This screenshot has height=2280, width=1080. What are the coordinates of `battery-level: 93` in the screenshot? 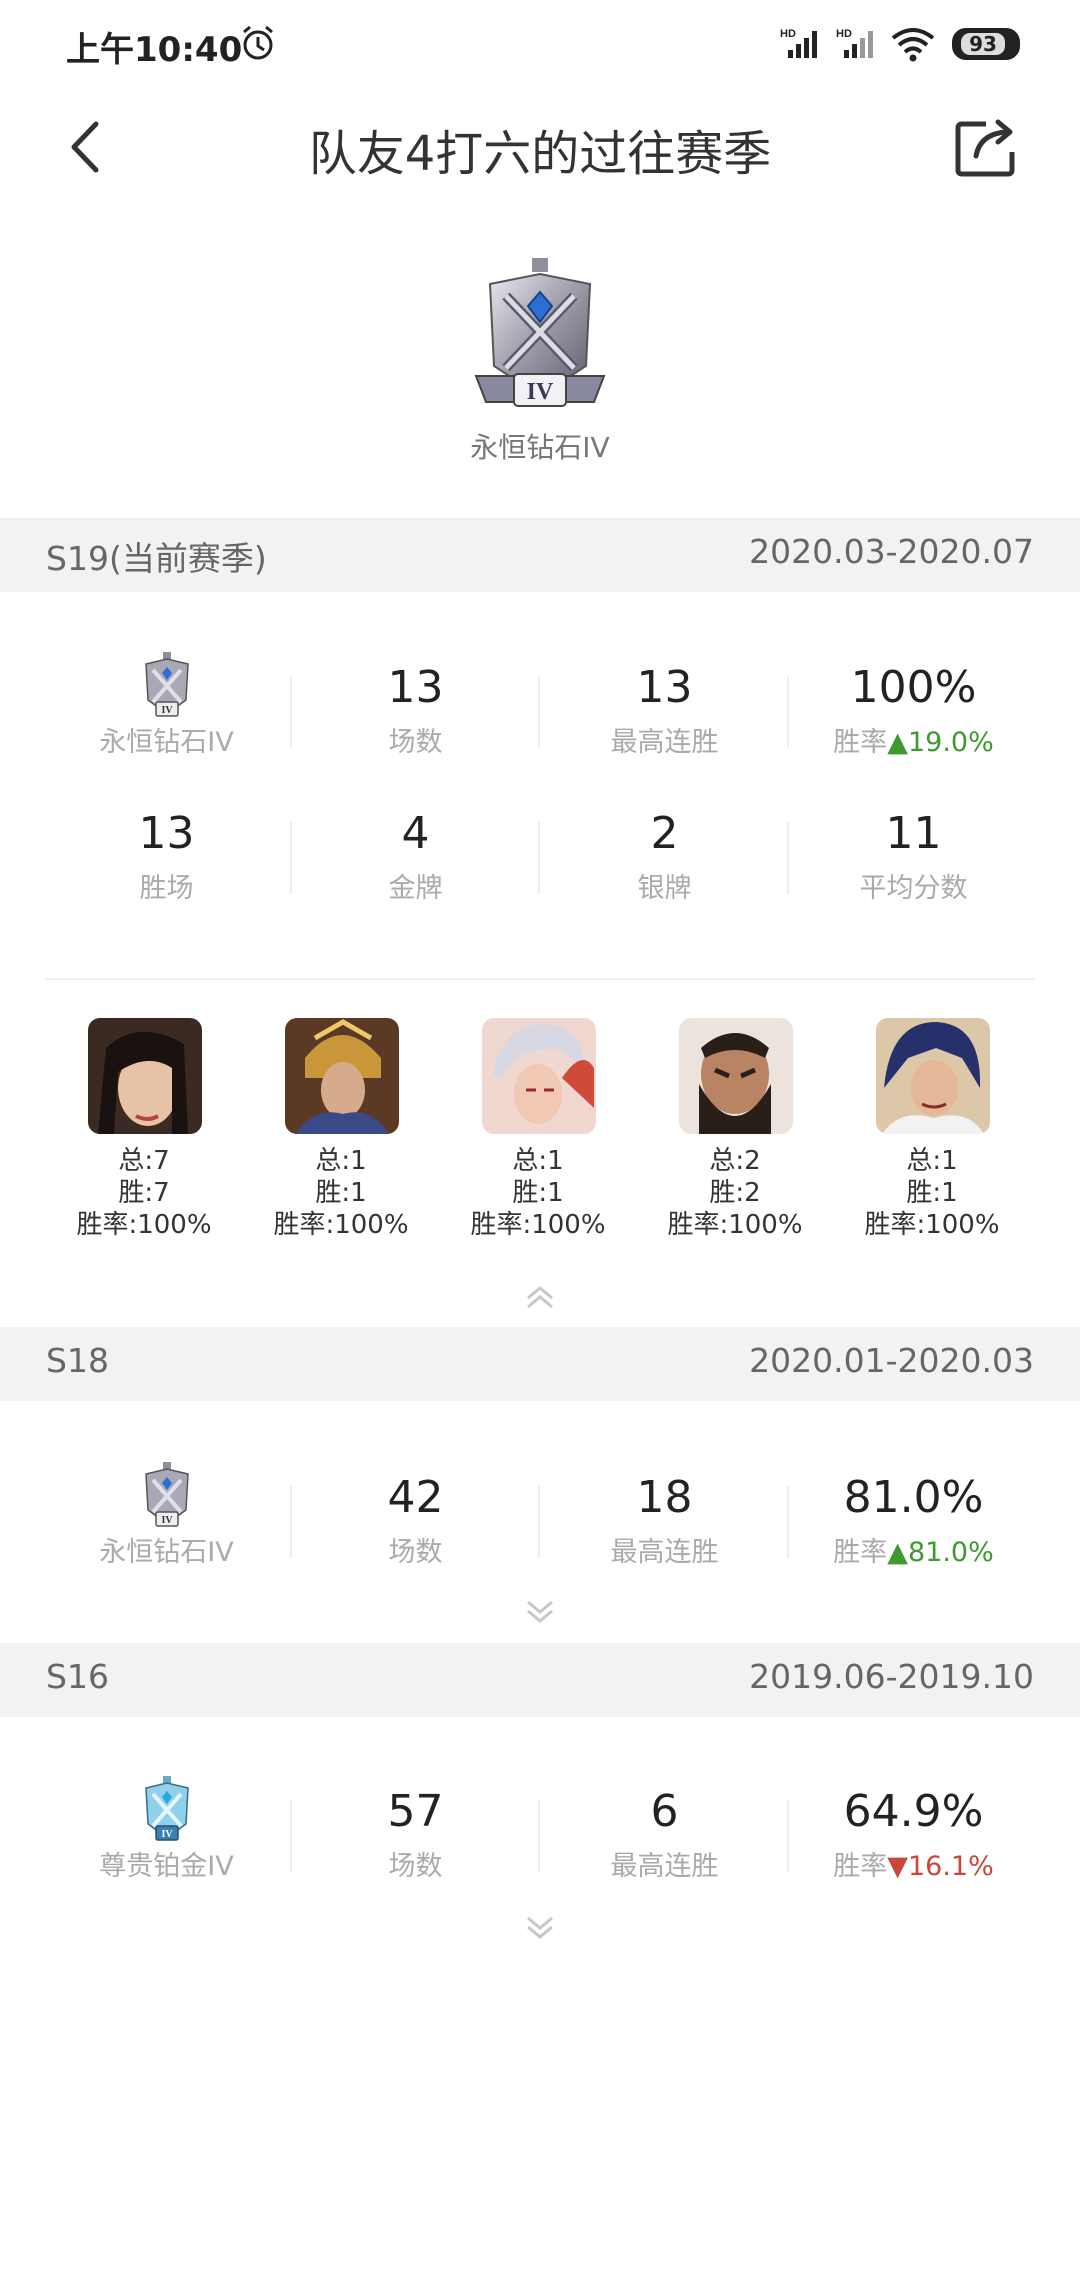 It's located at (983, 44).